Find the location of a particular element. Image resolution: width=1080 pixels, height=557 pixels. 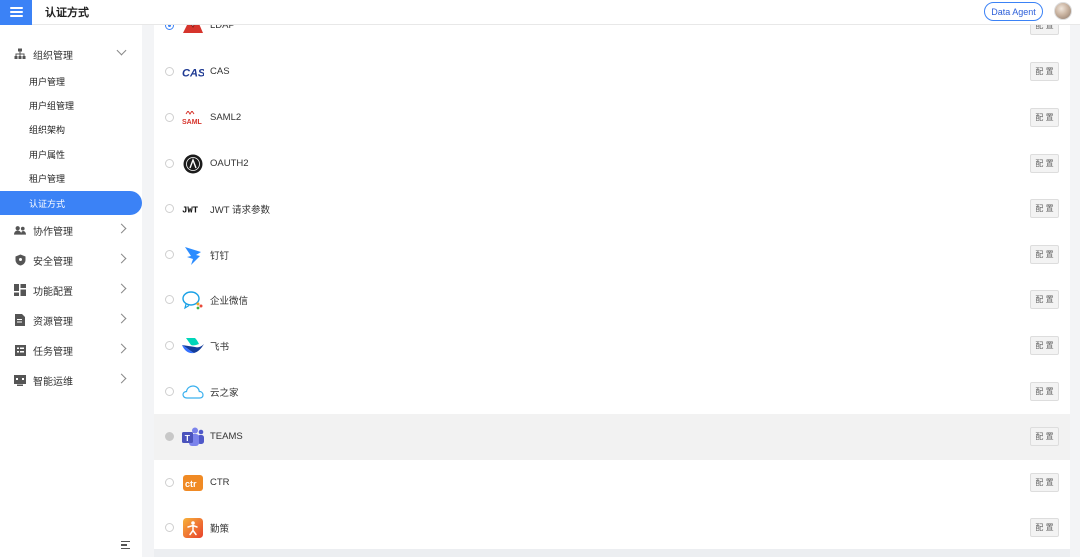

radio-ctr is located at coordinates (169, 483).